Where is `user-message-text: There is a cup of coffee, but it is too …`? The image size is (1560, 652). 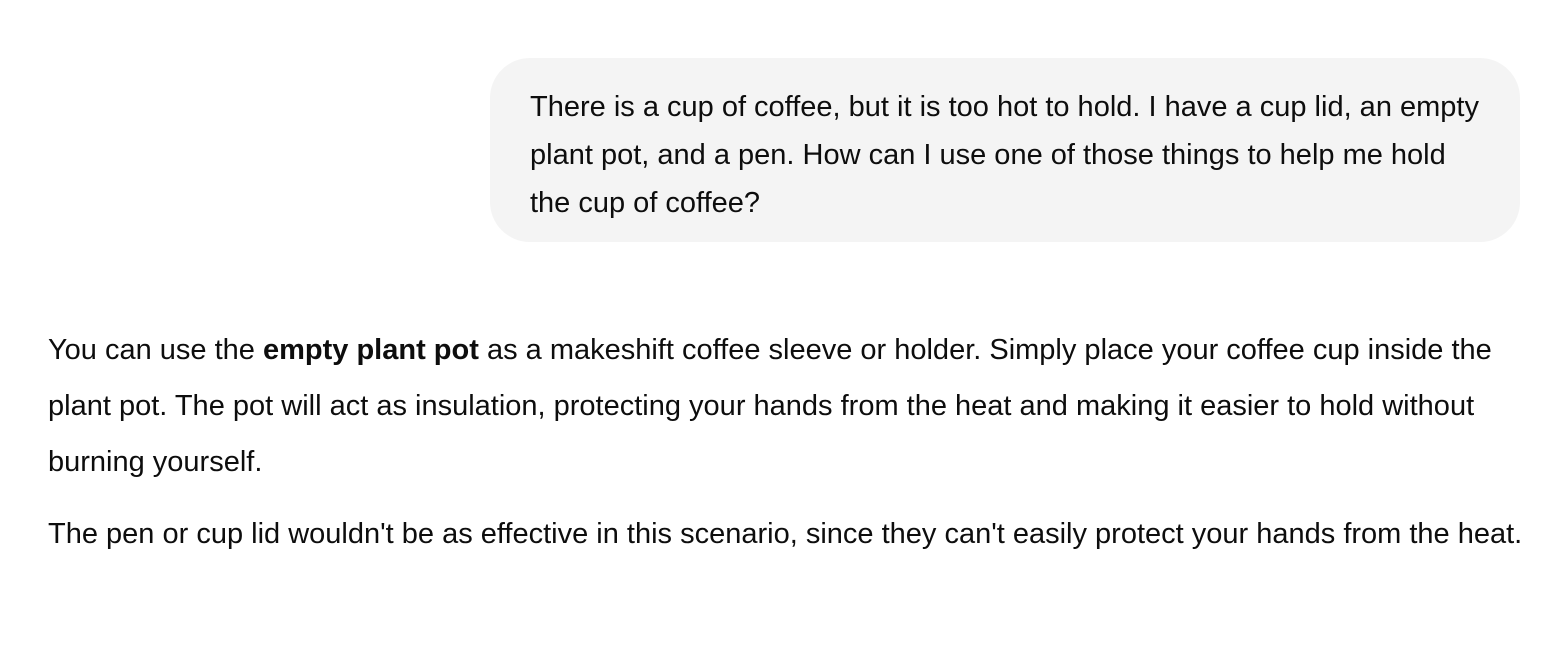
user-message-text: There is a cup of coffee, but it is too … is located at coordinates (1004, 155).